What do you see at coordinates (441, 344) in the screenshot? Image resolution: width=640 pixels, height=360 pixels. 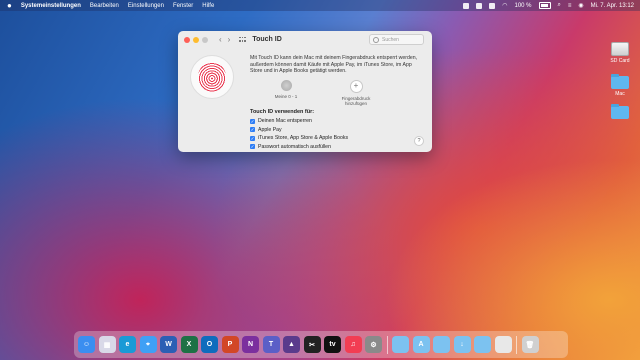 I see `folder-docs-icon` at bounding box center [441, 344].